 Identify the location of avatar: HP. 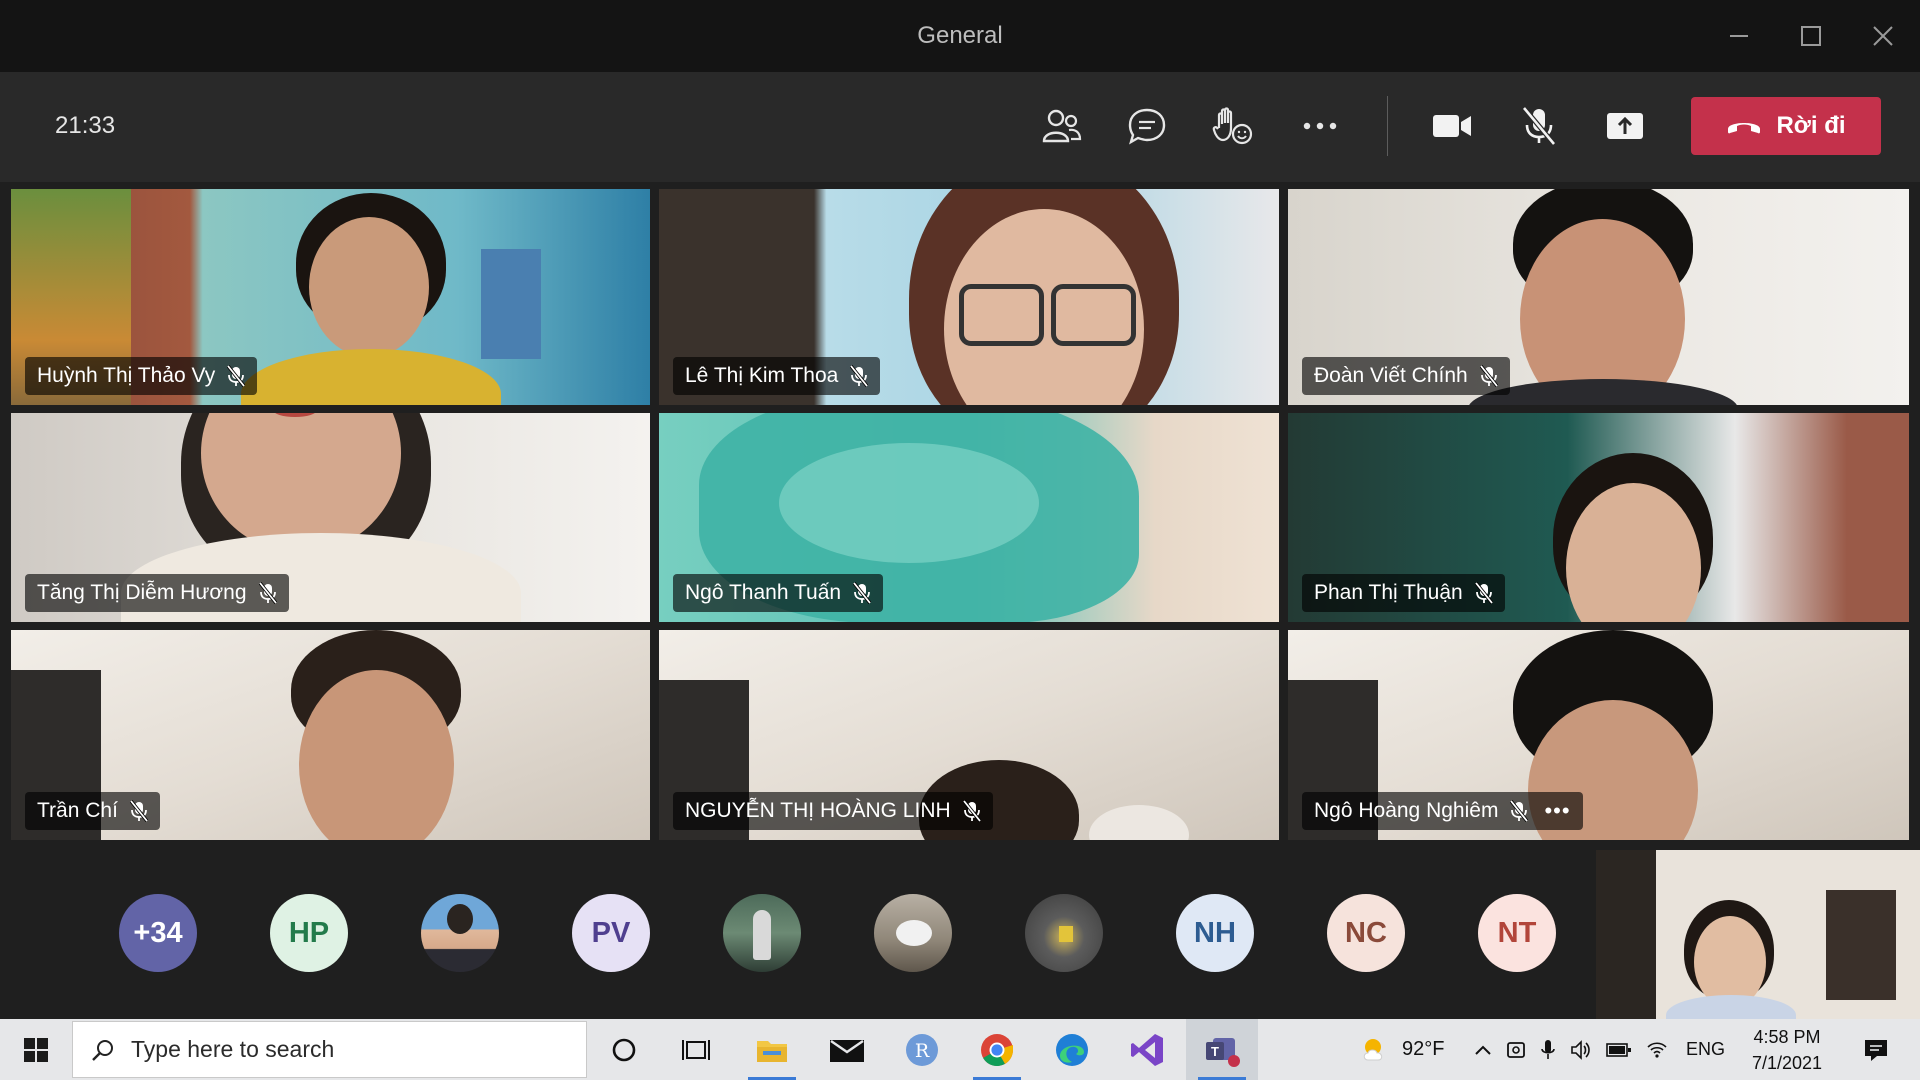
(309, 933).